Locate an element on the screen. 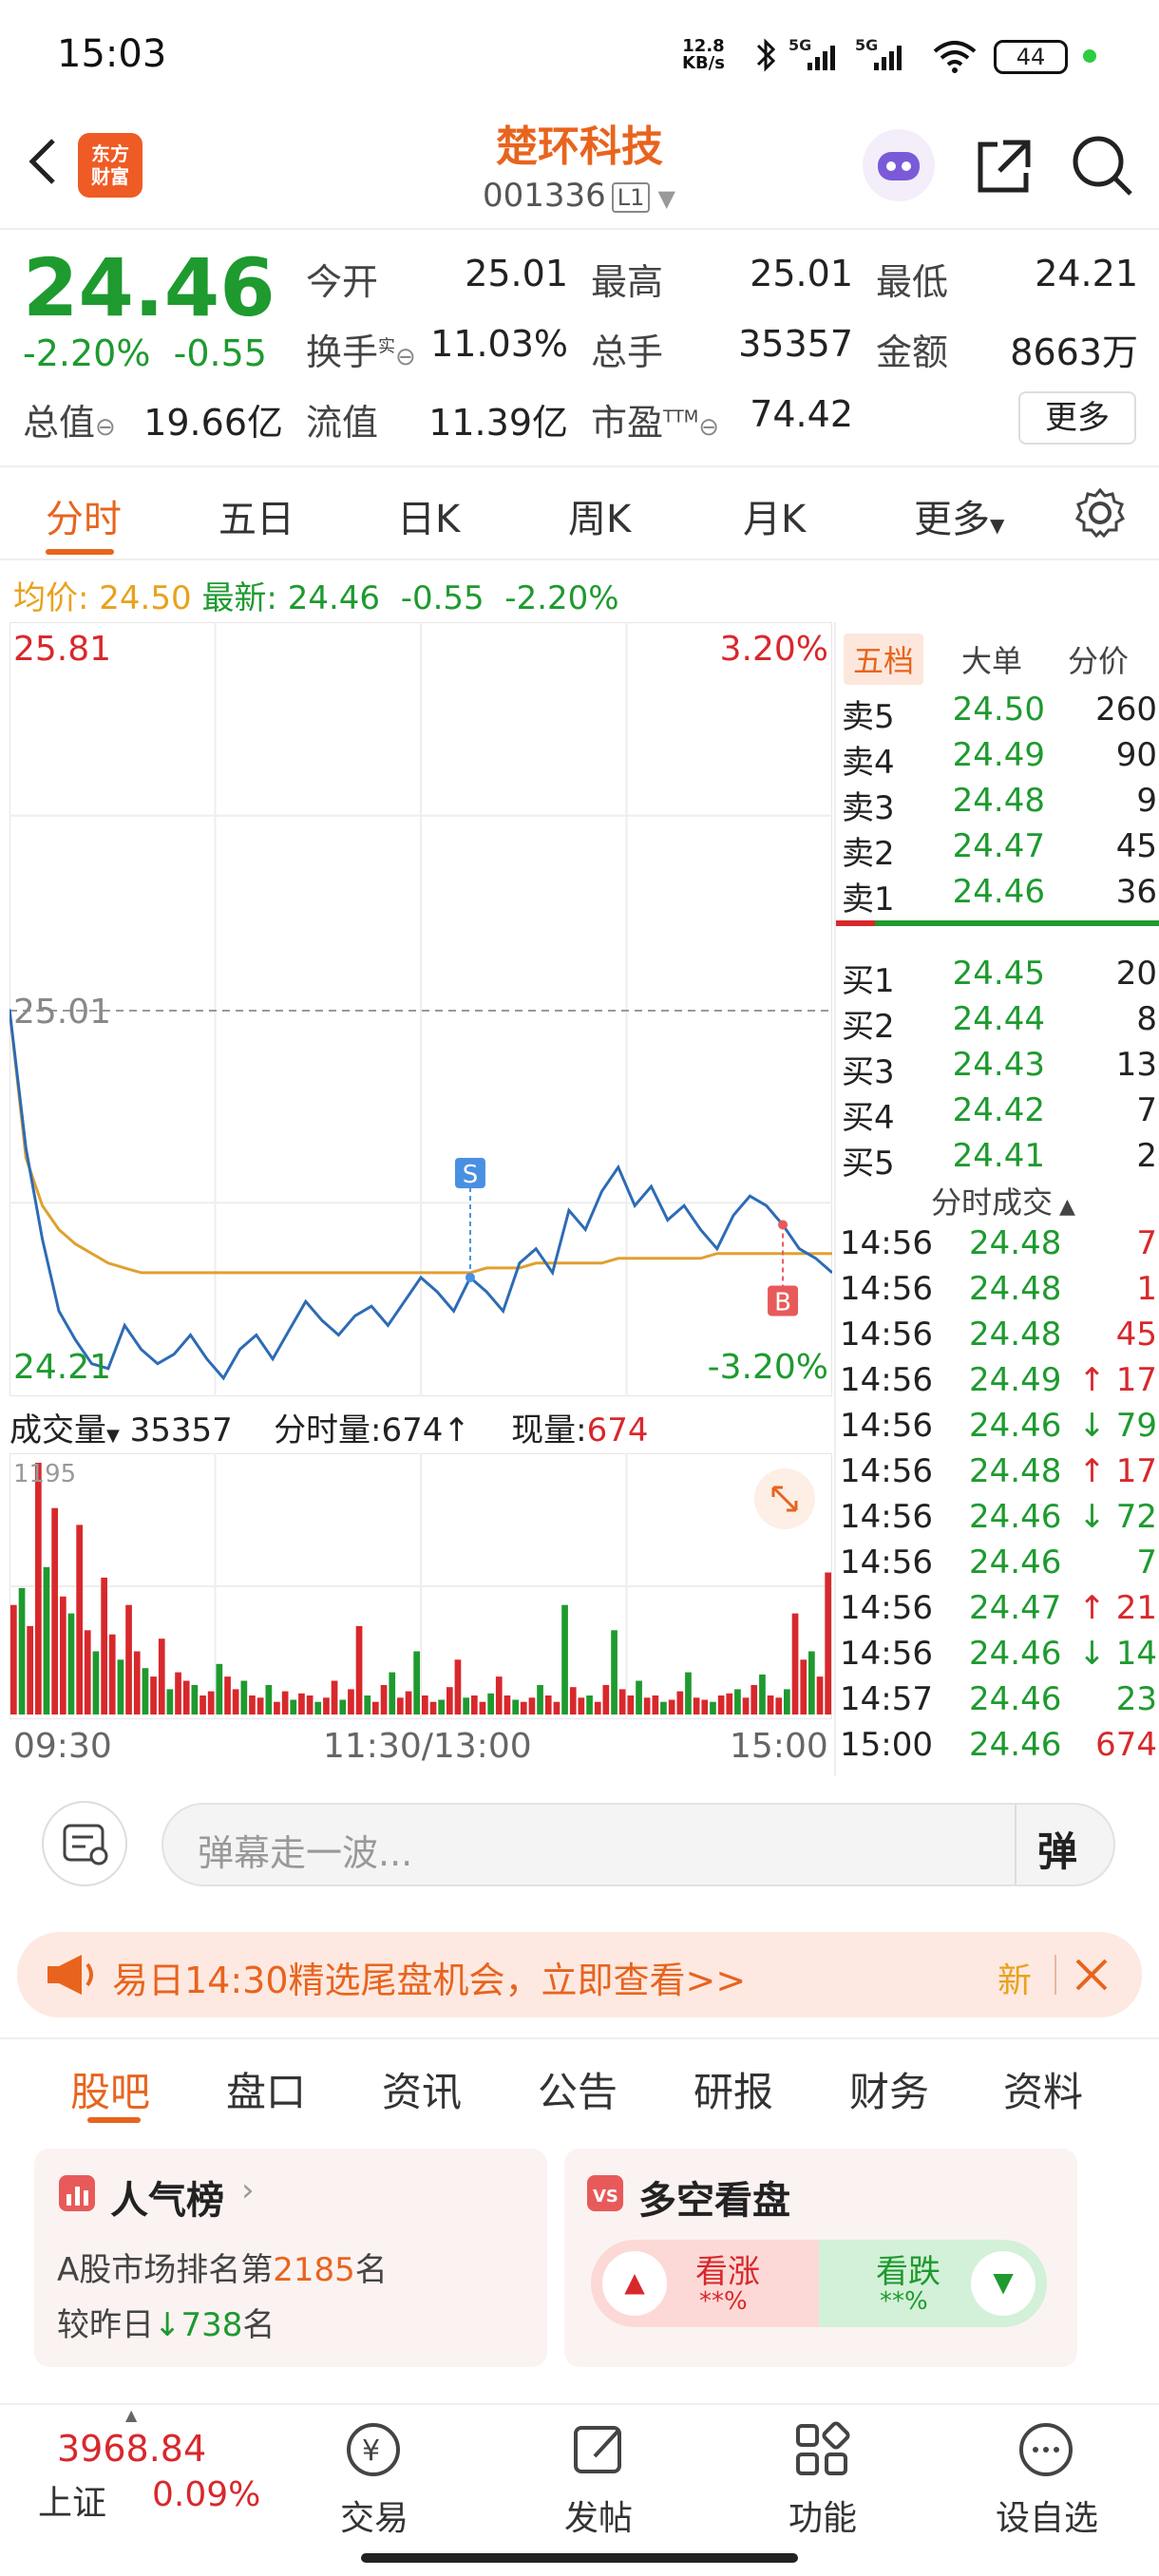 Image resolution: width=1159 pixels, height=2576 pixels. volume-chart: 1195 is located at coordinates (421, 1586).